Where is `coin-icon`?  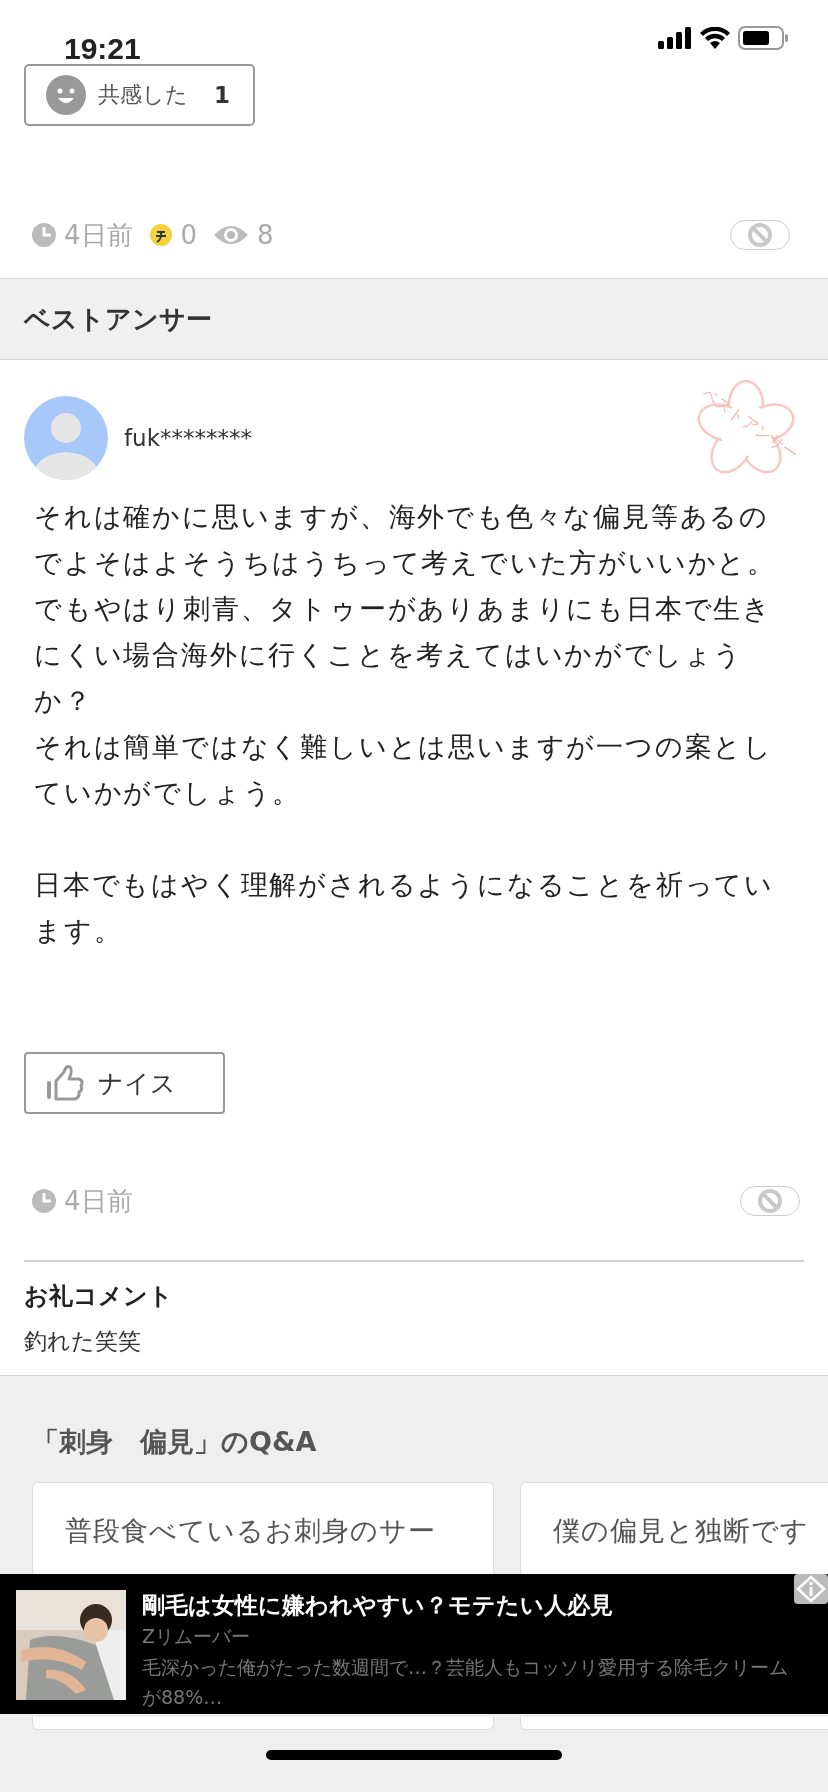 coin-icon is located at coordinates (160, 235).